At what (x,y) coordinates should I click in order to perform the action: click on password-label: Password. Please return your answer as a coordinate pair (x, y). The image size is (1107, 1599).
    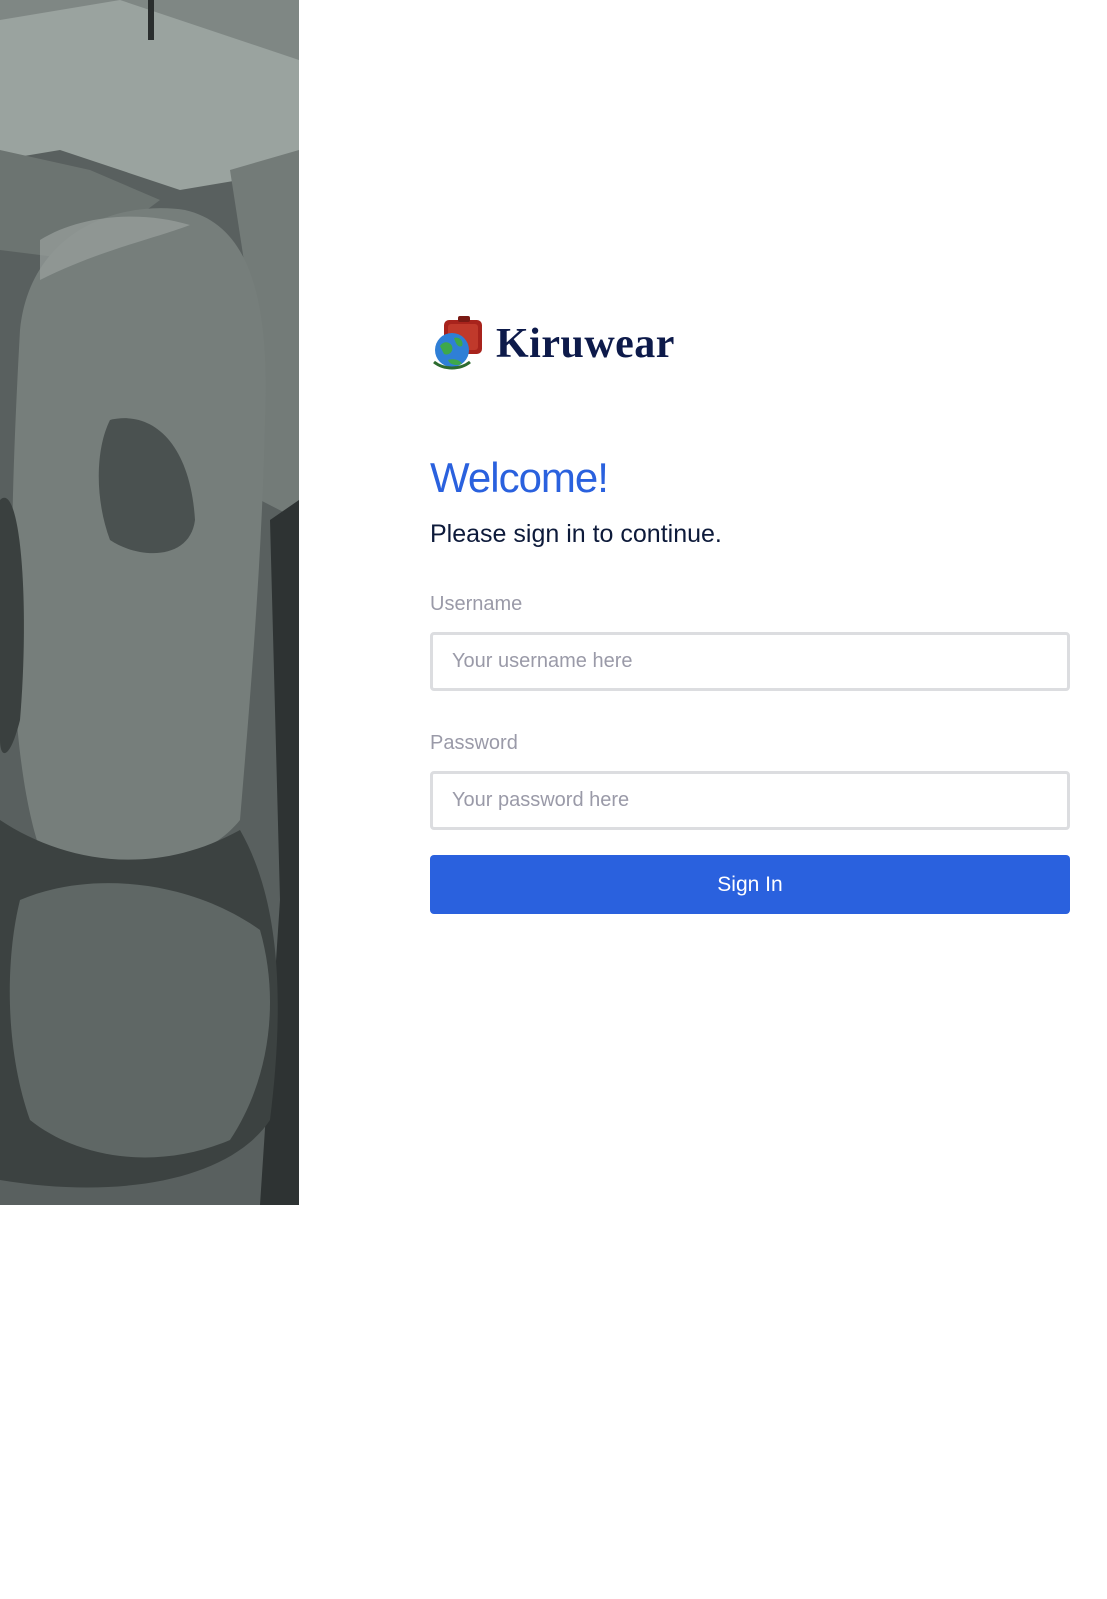
    Looking at the image, I should click on (474, 743).